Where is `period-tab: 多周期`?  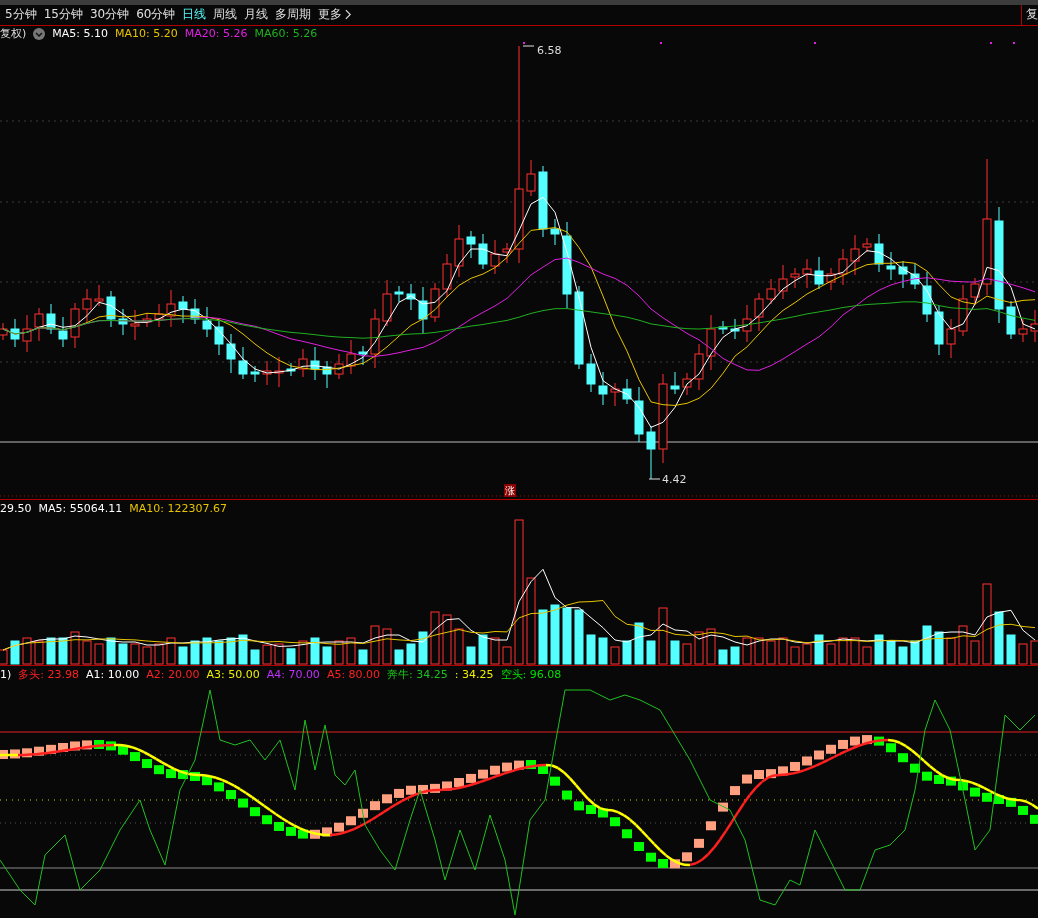
period-tab: 多周期 is located at coordinates (293, 15).